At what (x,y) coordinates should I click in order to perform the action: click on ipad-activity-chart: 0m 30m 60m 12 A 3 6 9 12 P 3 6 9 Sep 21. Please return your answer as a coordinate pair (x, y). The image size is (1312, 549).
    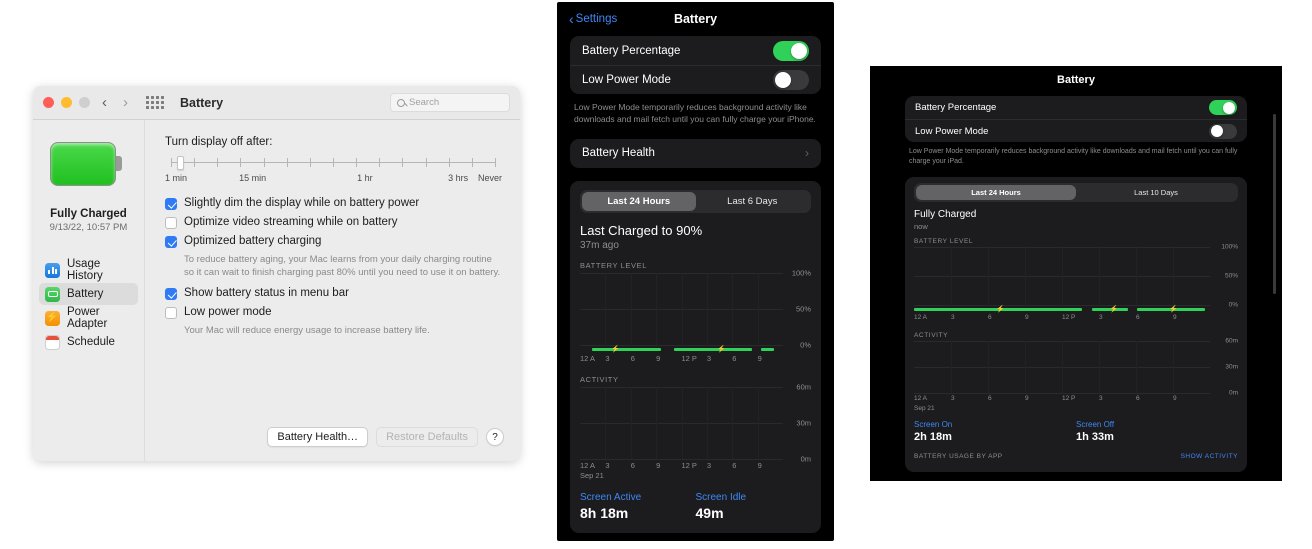
    Looking at the image, I should click on (1076, 374).